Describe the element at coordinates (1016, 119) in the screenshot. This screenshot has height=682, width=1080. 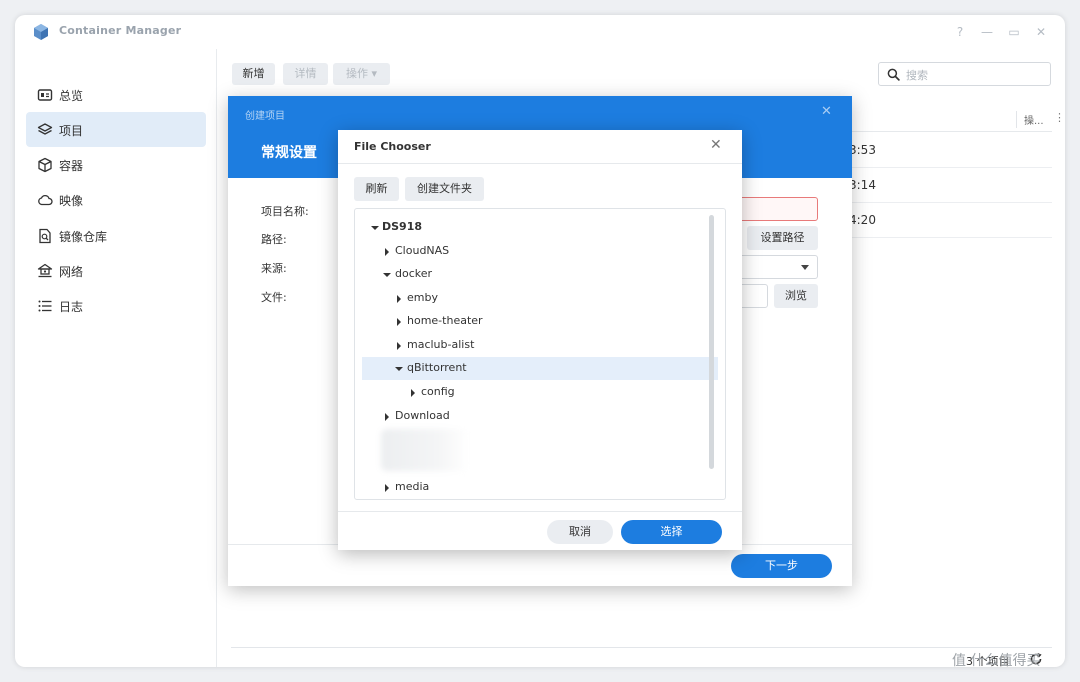
I see `column-separator` at that location.